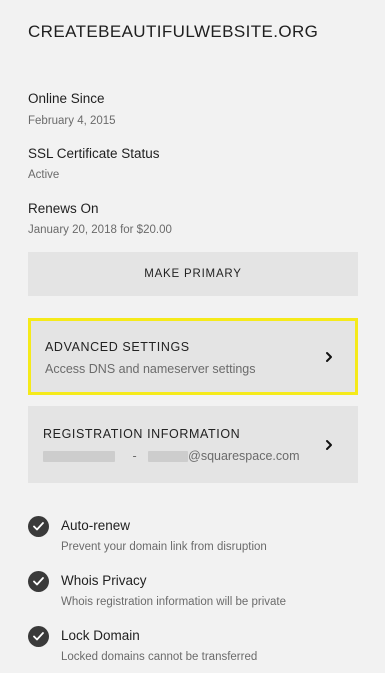  Describe the element at coordinates (44, 175) in the screenshot. I see `ssl-status-value: Active` at that location.